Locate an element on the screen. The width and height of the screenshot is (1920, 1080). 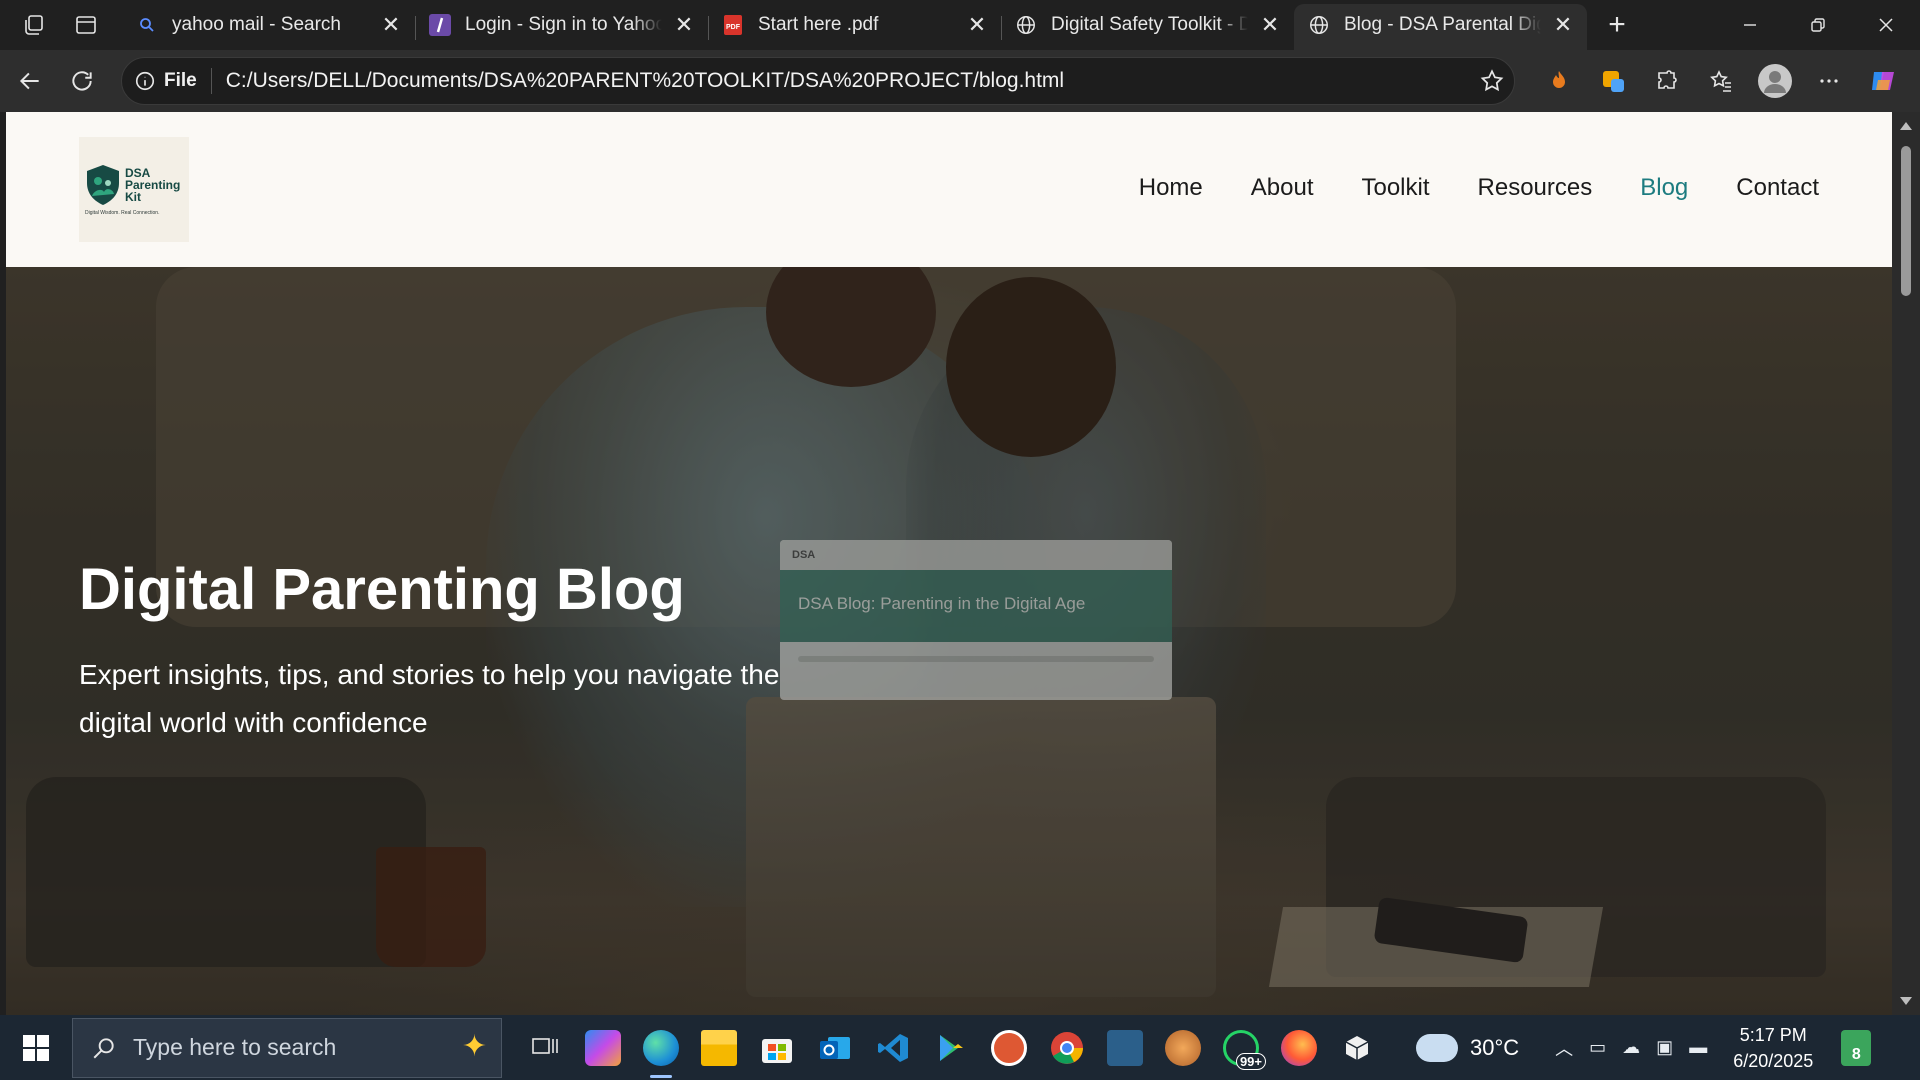
collections-icon is located at coordinates (1613, 81).